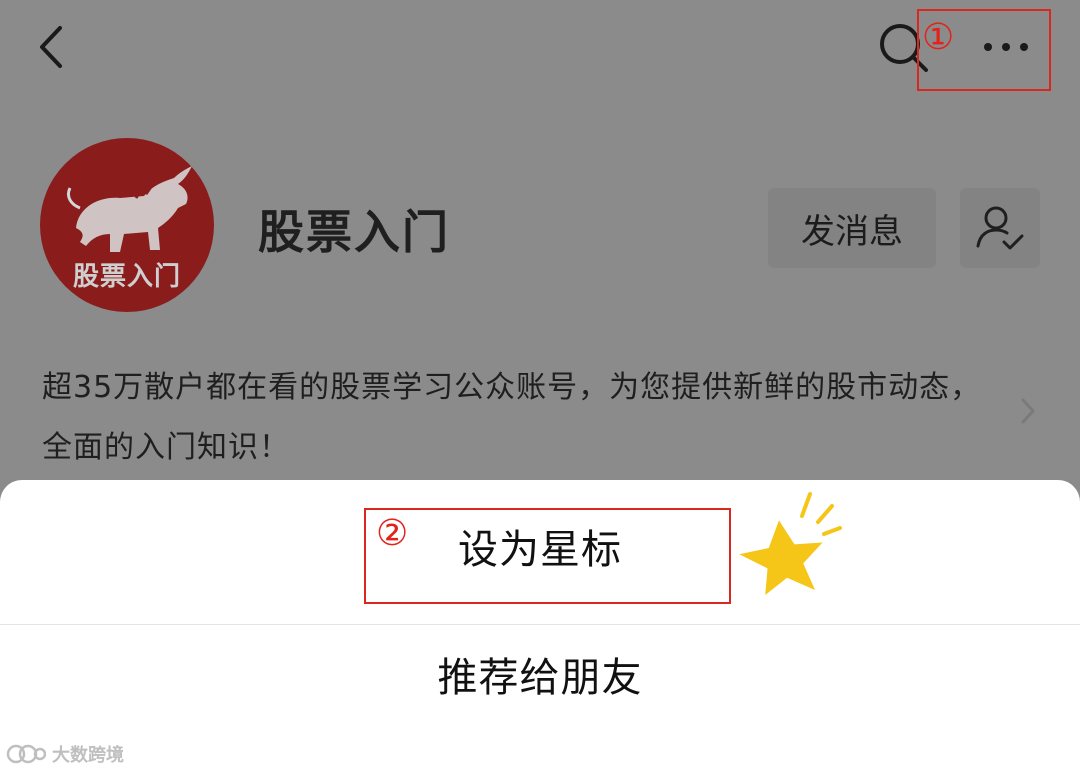 The image size is (1080, 774). What do you see at coordinates (354, 232) in the screenshot?
I see `account-name: 股票入门` at bounding box center [354, 232].